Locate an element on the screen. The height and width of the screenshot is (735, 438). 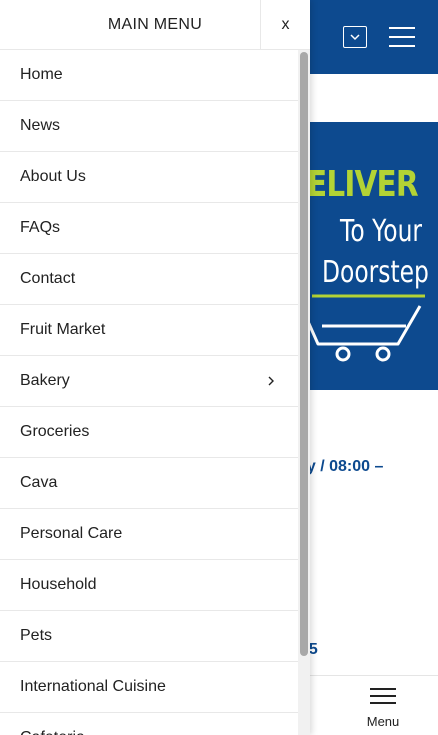
banner-line-3: Doorstep is located at coordinates (375, 272).